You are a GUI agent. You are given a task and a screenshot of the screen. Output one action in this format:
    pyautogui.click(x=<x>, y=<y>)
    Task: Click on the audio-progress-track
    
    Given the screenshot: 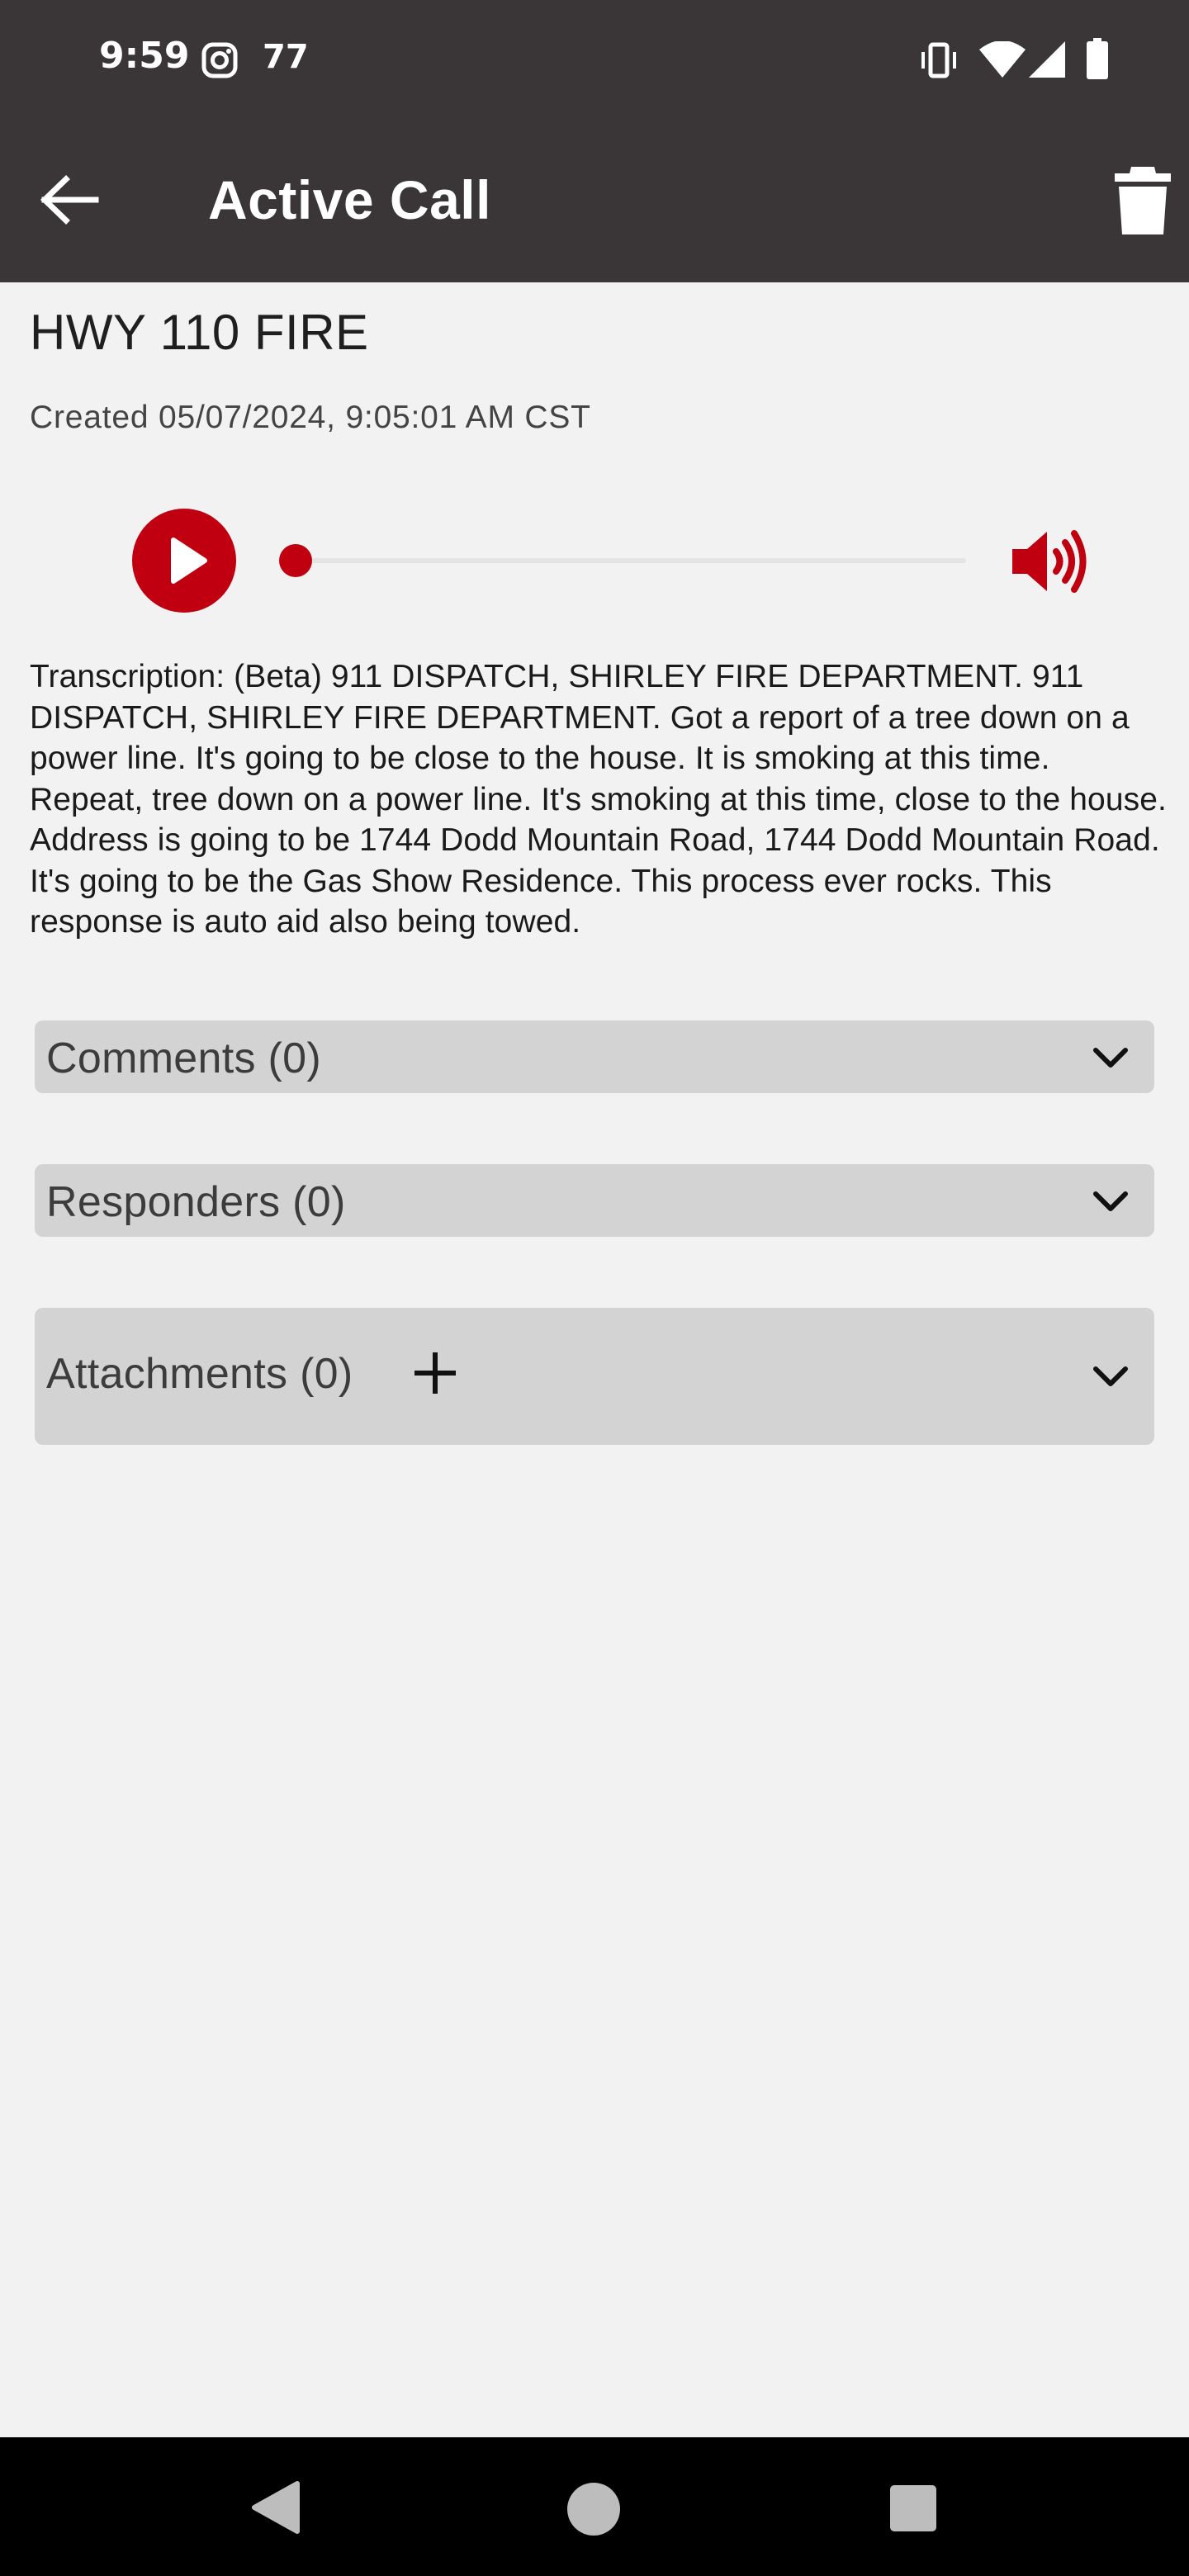 What is the action you would take?
    pyautogui.click(x=631, y=560)
    